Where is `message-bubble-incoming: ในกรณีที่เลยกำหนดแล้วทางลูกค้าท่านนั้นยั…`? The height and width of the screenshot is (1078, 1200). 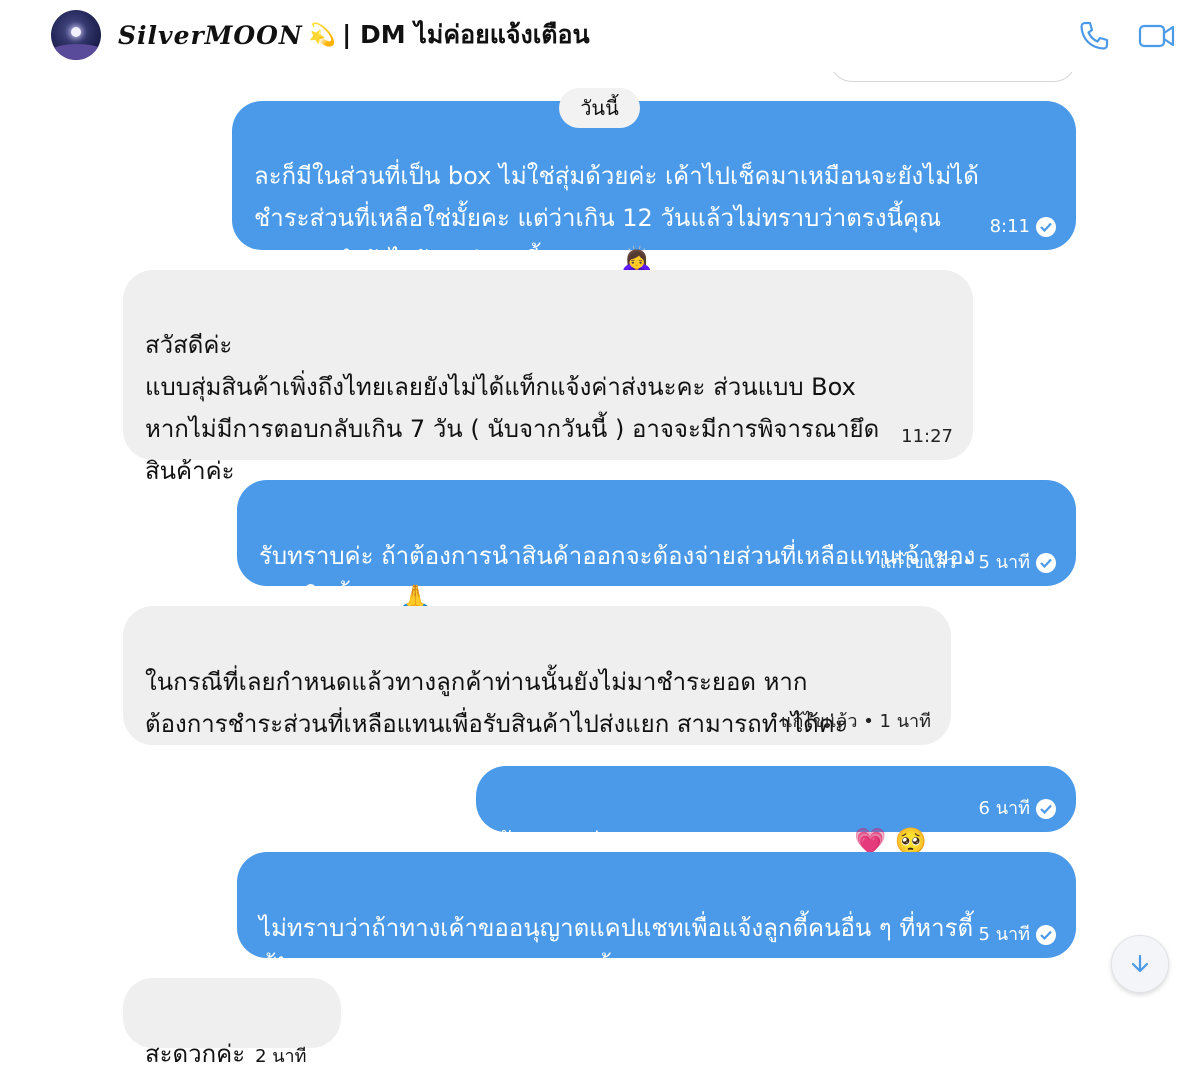 message-bubble-incoming: ในกรณีที่เลยกำหนดแล้วทางลูกค้าท่านนั้นยั… is located at coordinates (537, 675).